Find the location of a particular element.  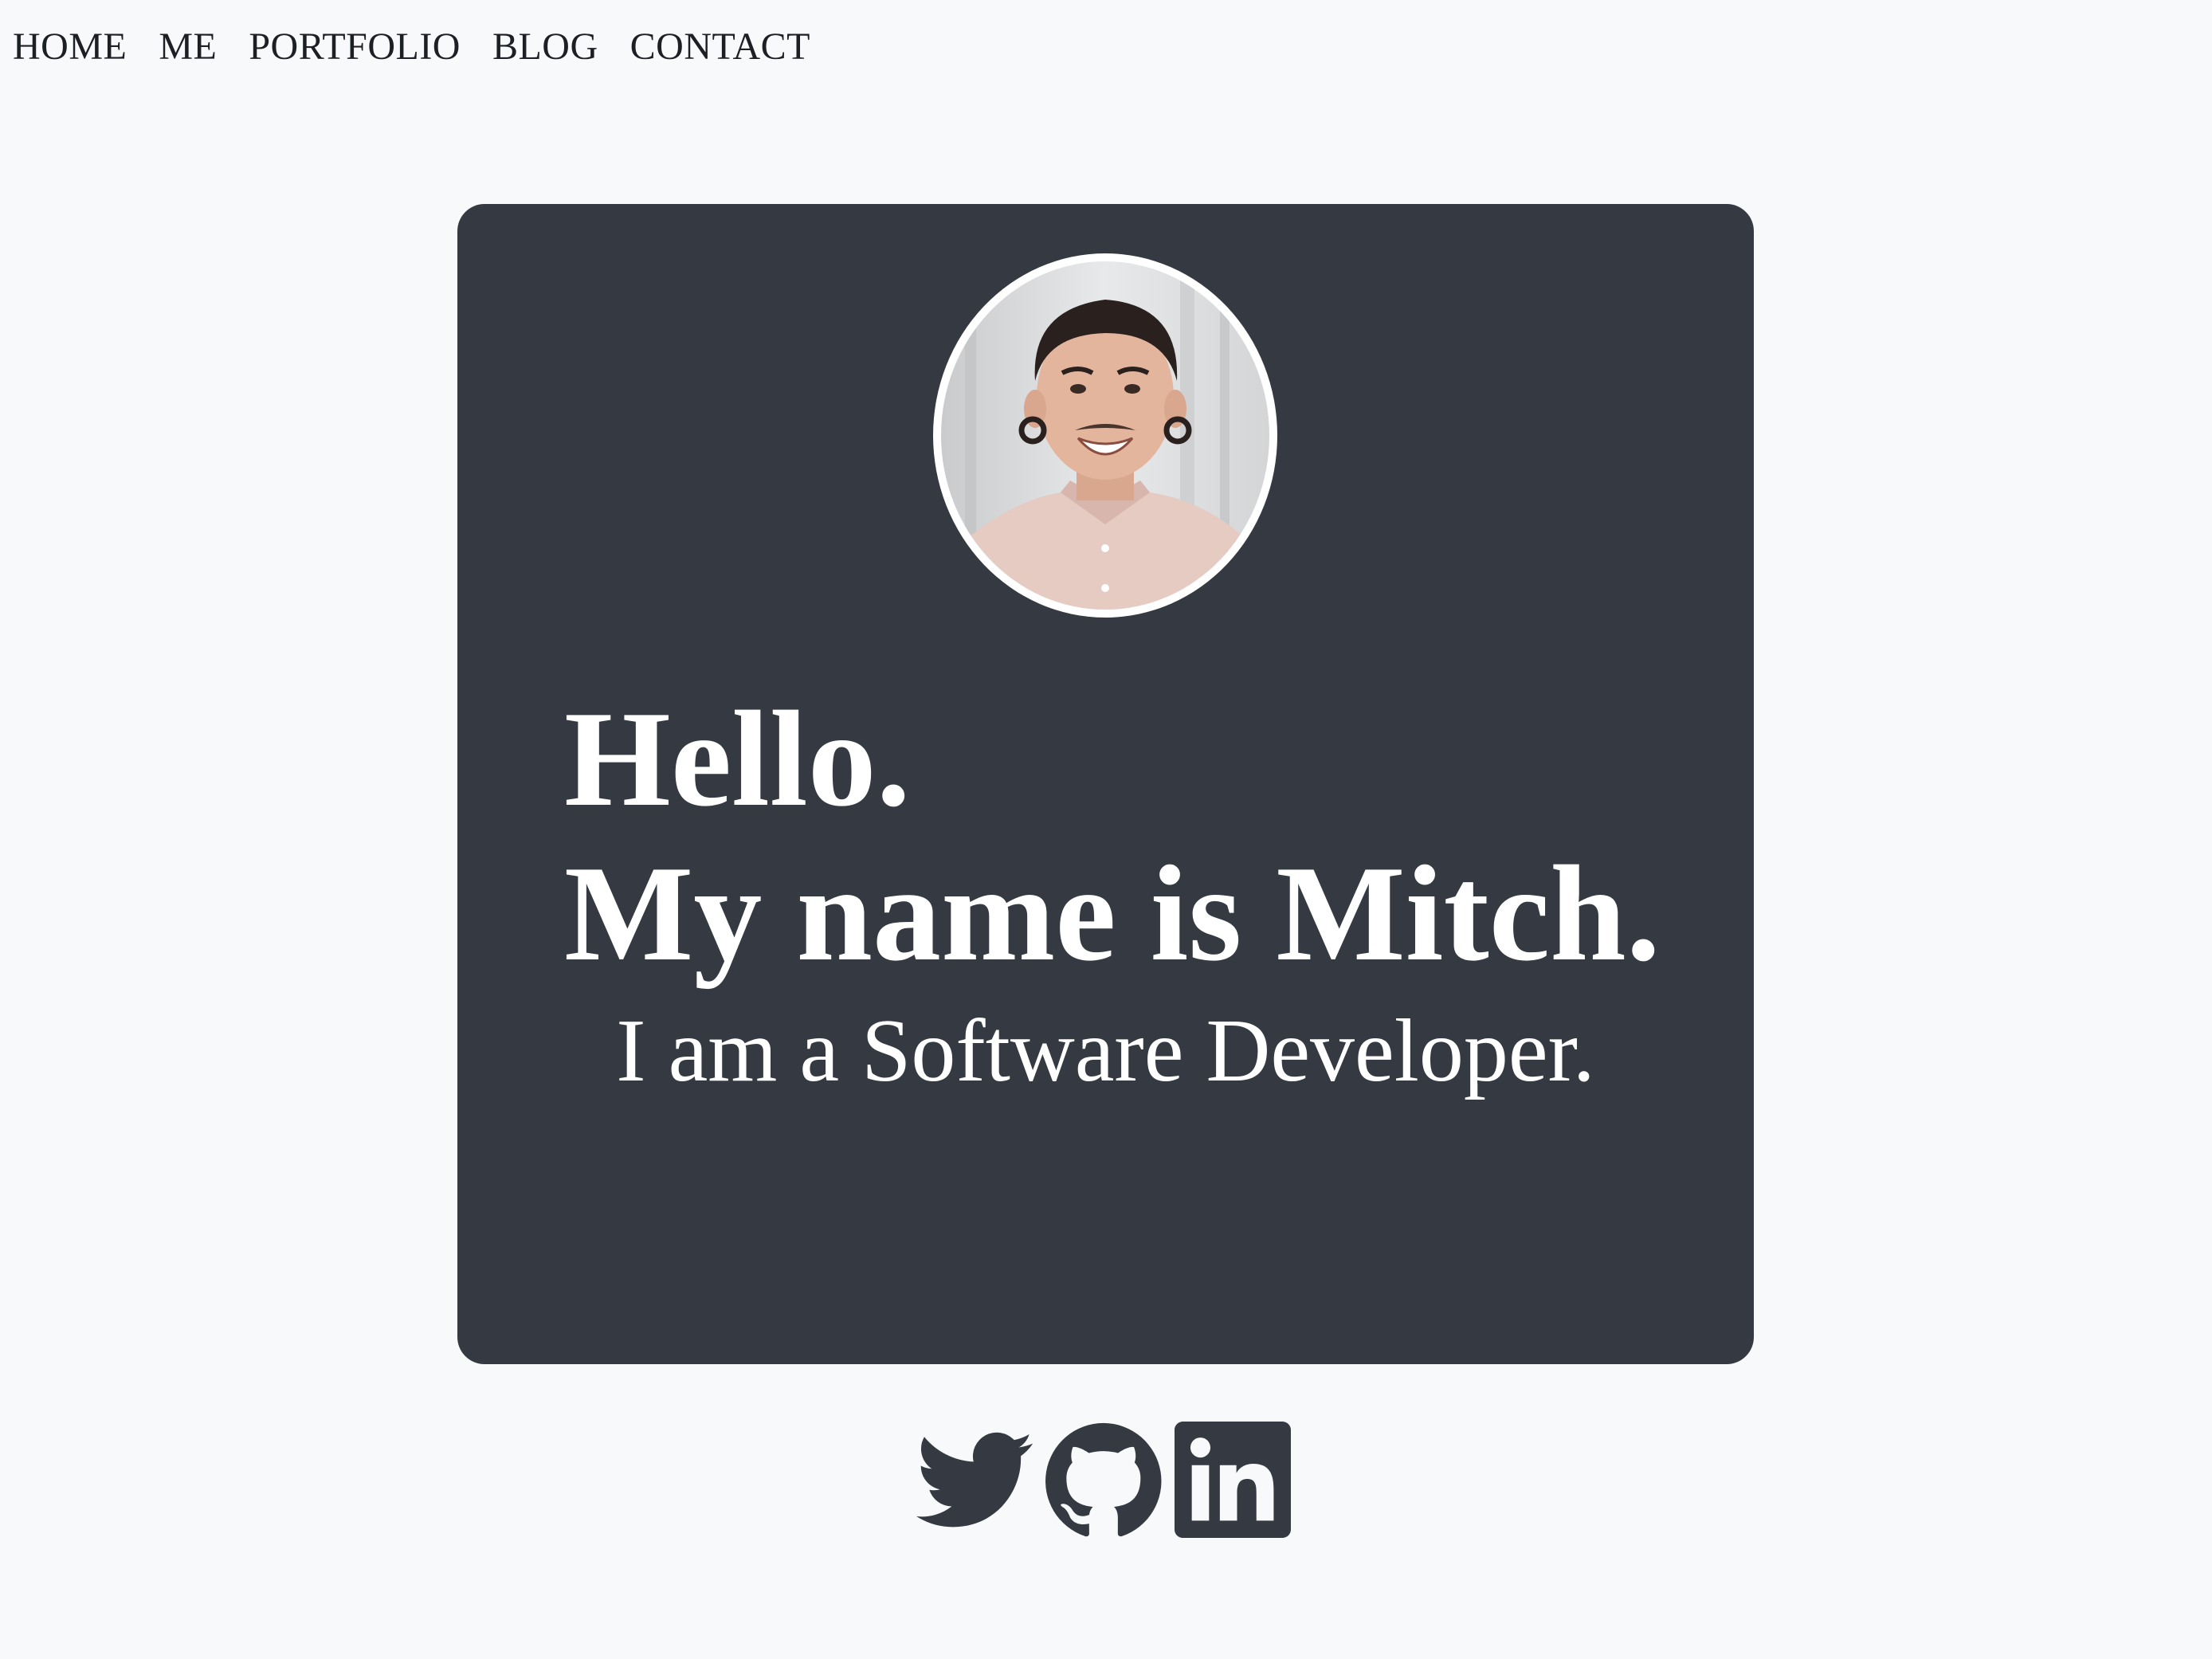

linkedin-link is located at coordinates (1233, 1480).